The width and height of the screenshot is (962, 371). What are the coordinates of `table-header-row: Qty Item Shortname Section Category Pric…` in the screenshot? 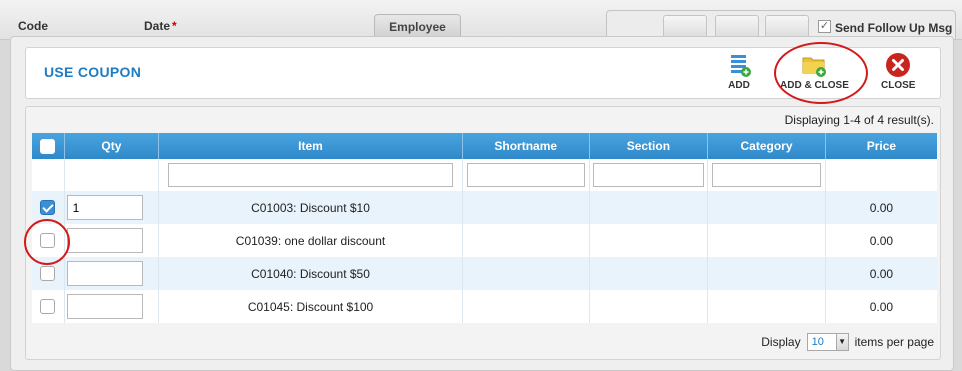 It's located at (484, 146).